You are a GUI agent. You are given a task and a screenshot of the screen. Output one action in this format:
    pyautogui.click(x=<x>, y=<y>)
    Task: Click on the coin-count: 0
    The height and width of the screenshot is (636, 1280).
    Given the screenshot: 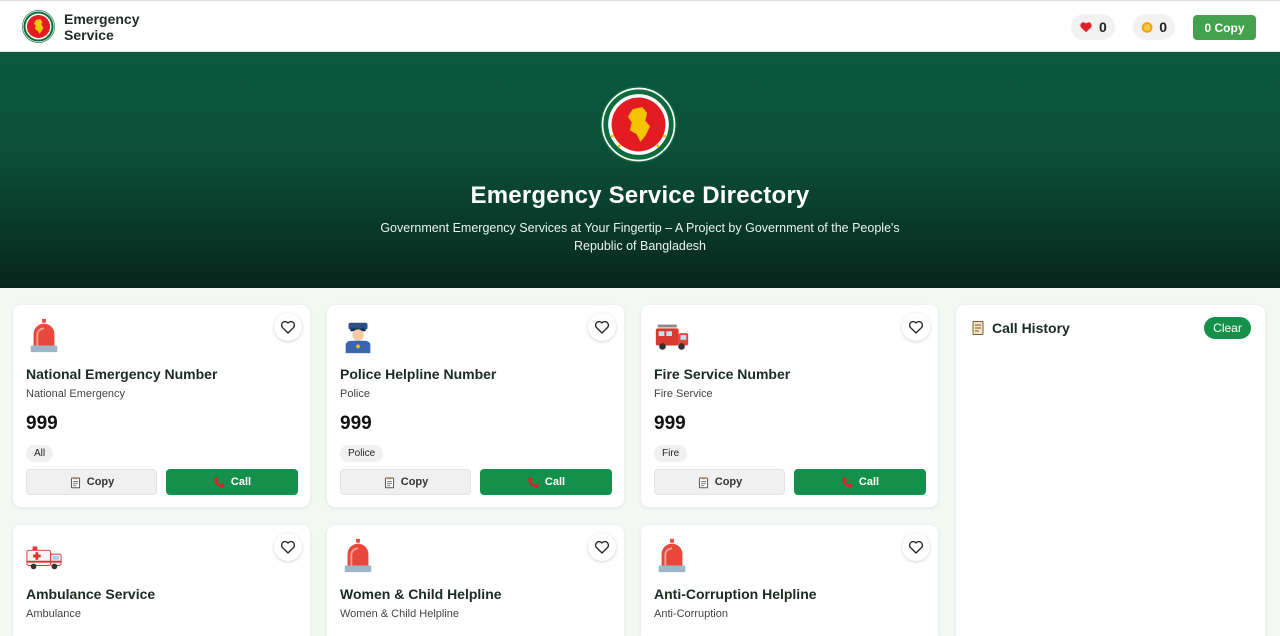 What is the action you would take?
    pyautogui.click(x=1163, y=27)
    